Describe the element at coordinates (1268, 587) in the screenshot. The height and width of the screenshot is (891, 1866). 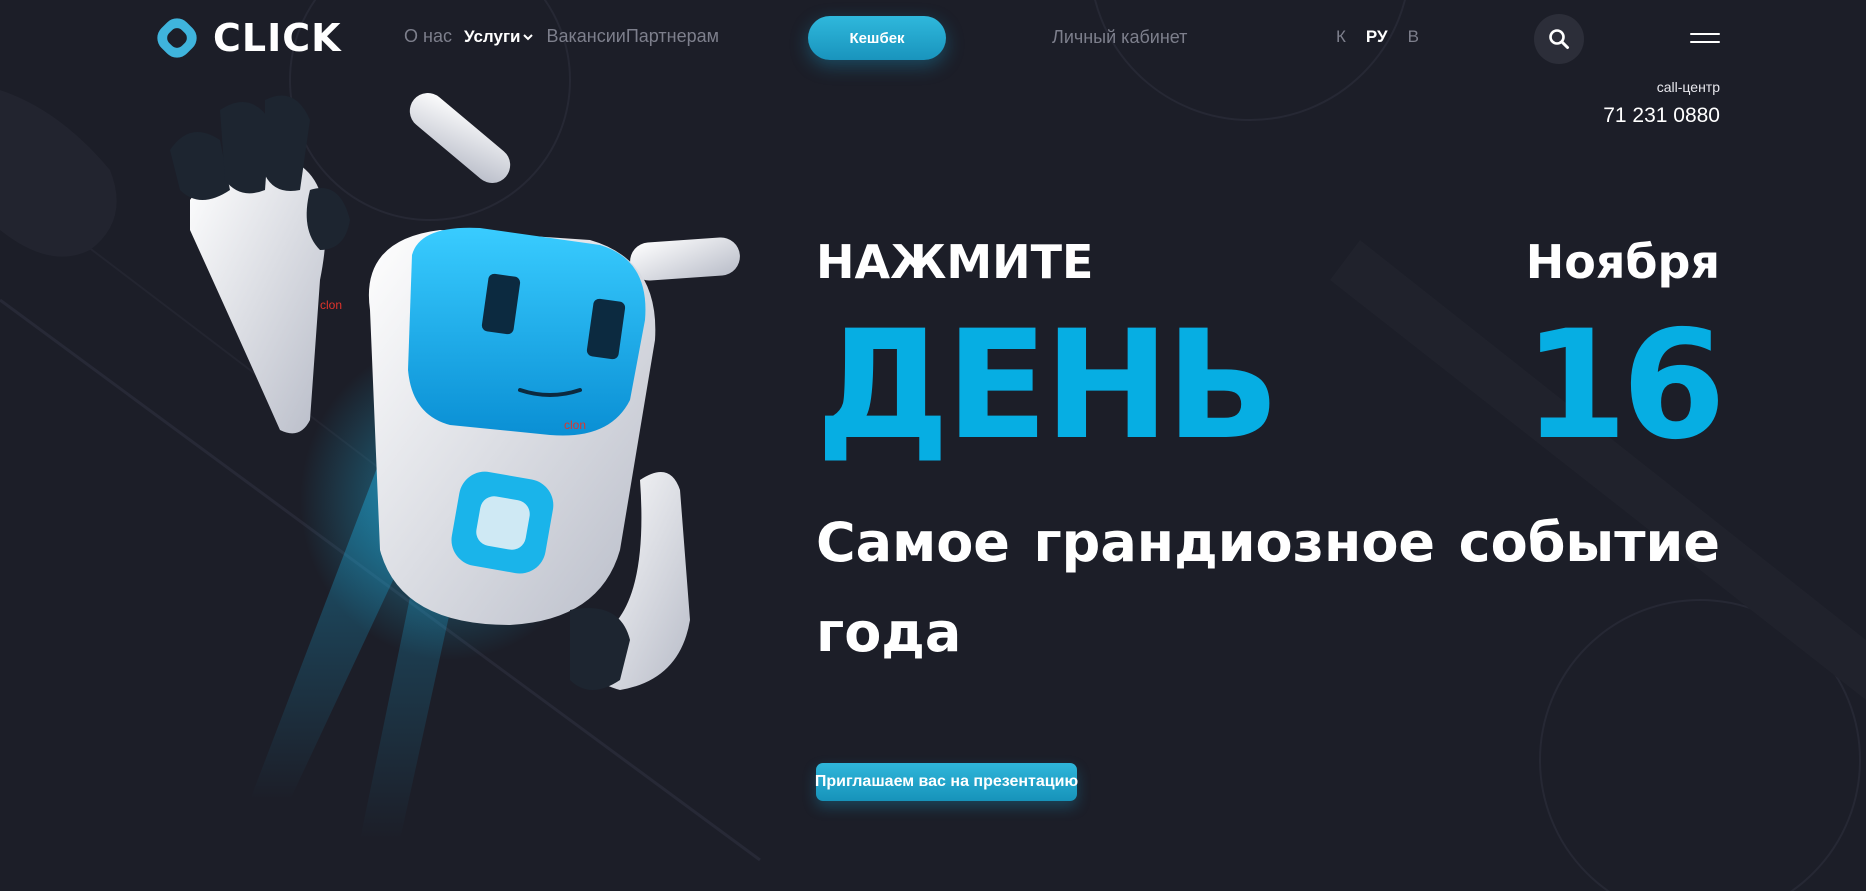
I see `hero-subtitle: Самое грандиозное событие года` at that location.